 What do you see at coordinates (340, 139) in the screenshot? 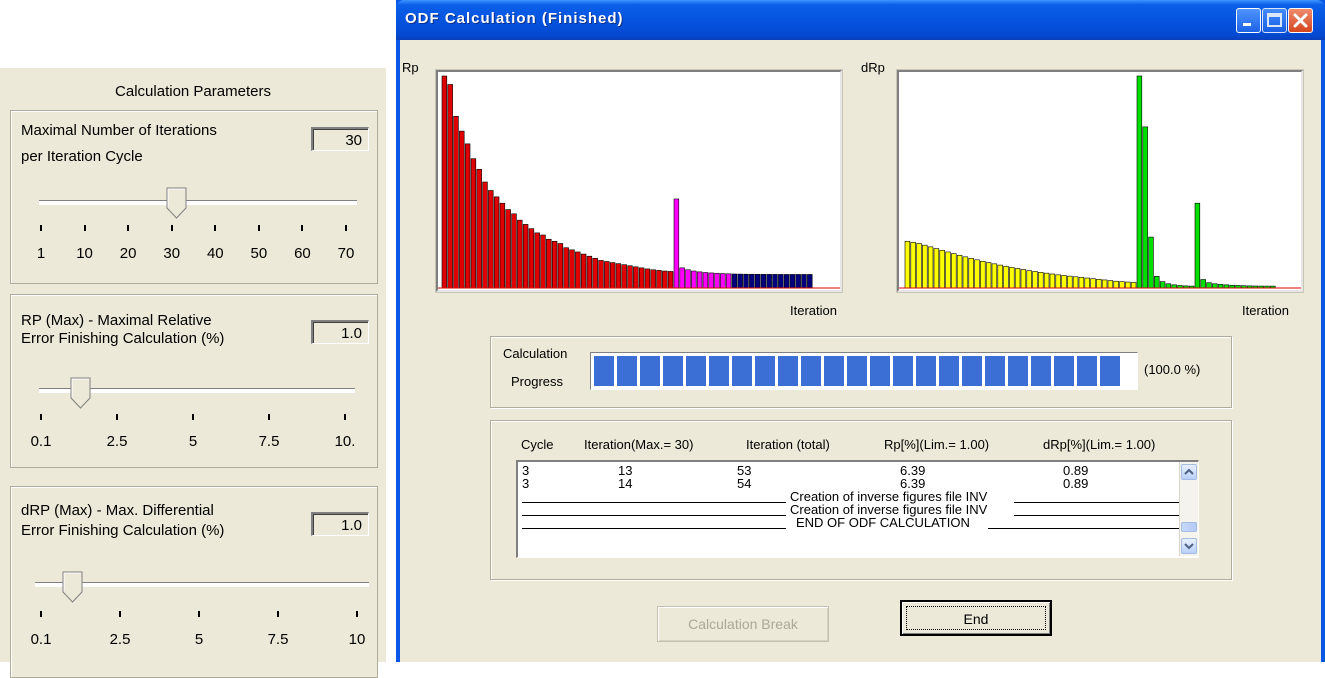
I see `iterations-value-field: 30` at bounding box center [340, 139].